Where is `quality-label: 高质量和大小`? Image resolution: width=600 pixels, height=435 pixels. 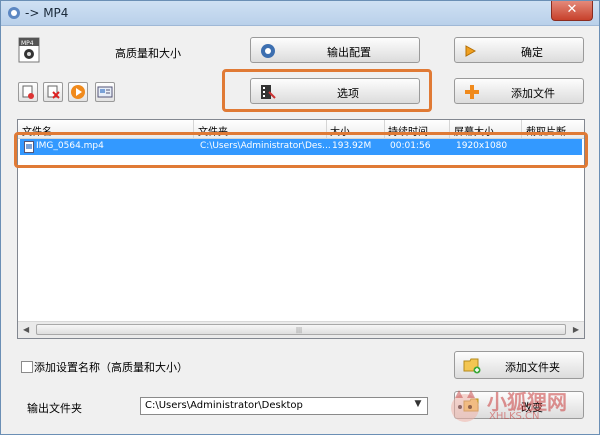 quality-label: 高质量和大小 is located at coordinates (148, 53).